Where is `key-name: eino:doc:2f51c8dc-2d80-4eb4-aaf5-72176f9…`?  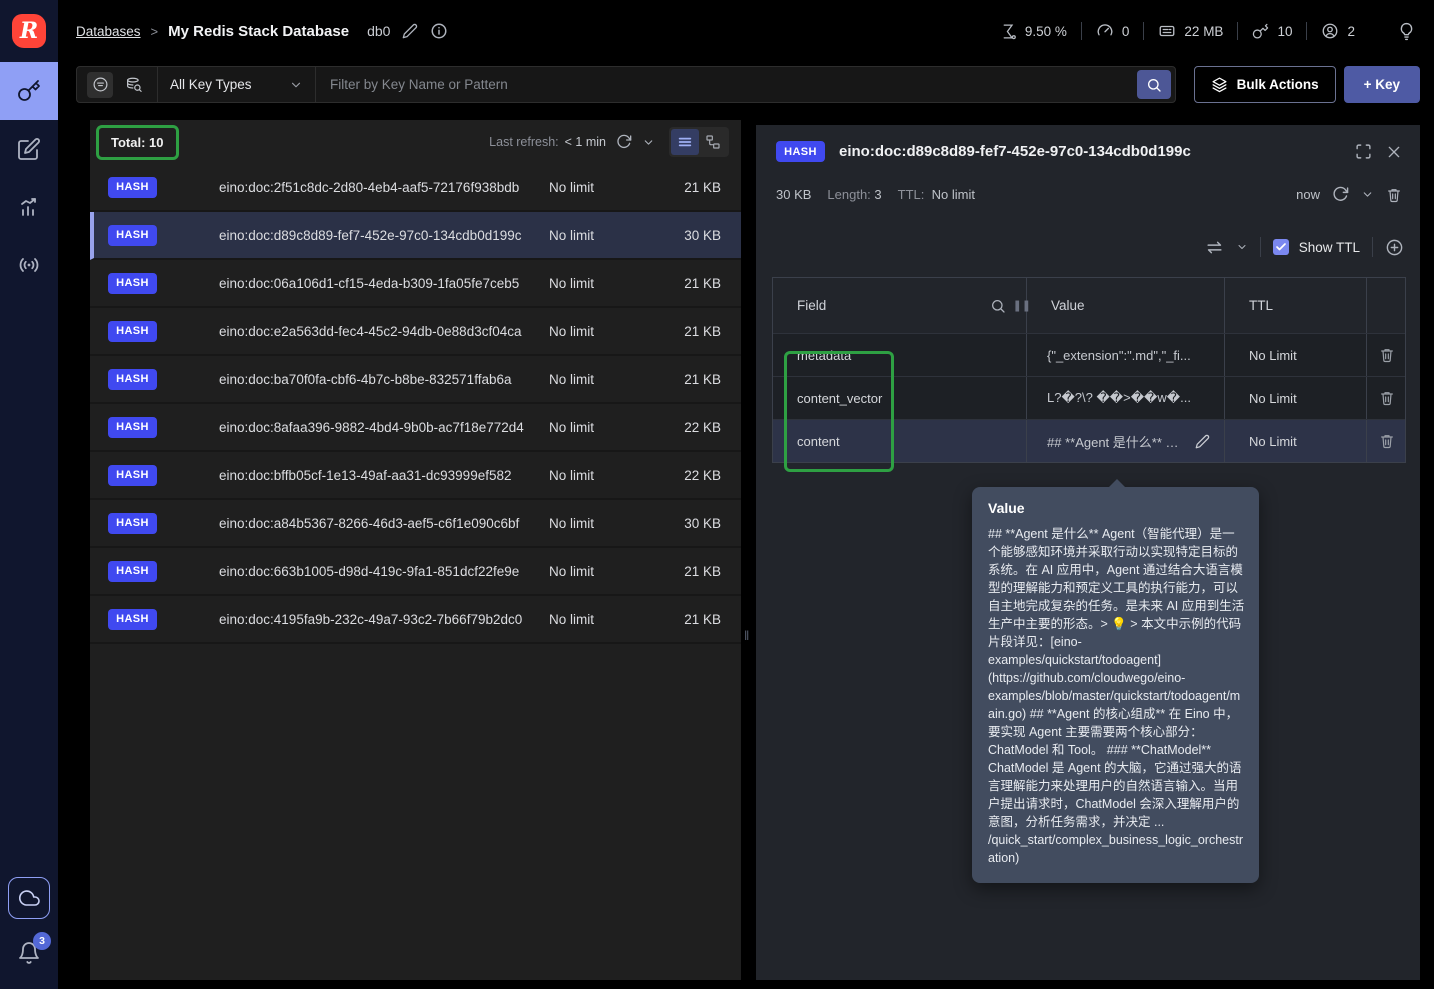 key-name: eino:doc:2f51c8dc-2d80-4eb4-aaf5-72176f9… is located at coordinates (369, 187).